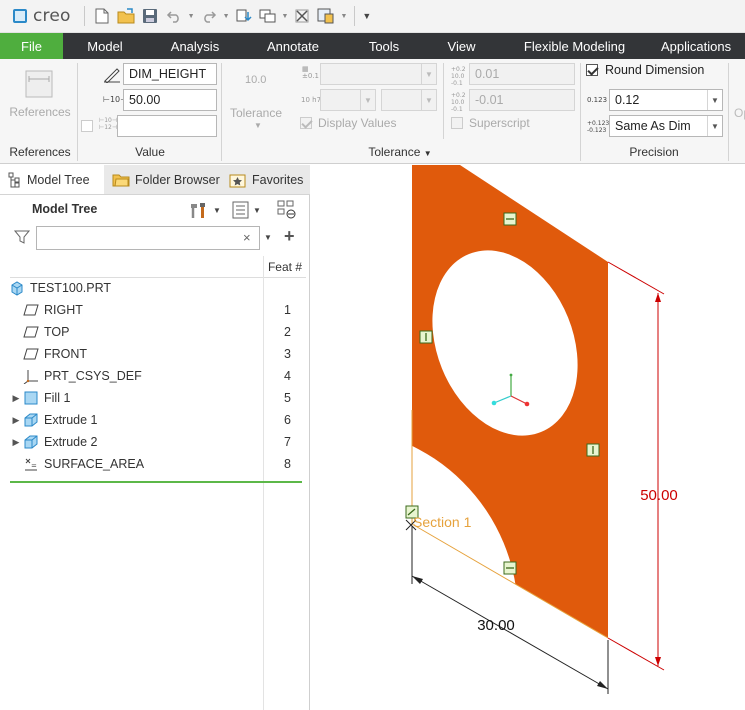 The image size is (745, 710). What do you see at coordinates (150, 16) in the screenshot?
I see `save-icon` at bounding box center [150, 16].